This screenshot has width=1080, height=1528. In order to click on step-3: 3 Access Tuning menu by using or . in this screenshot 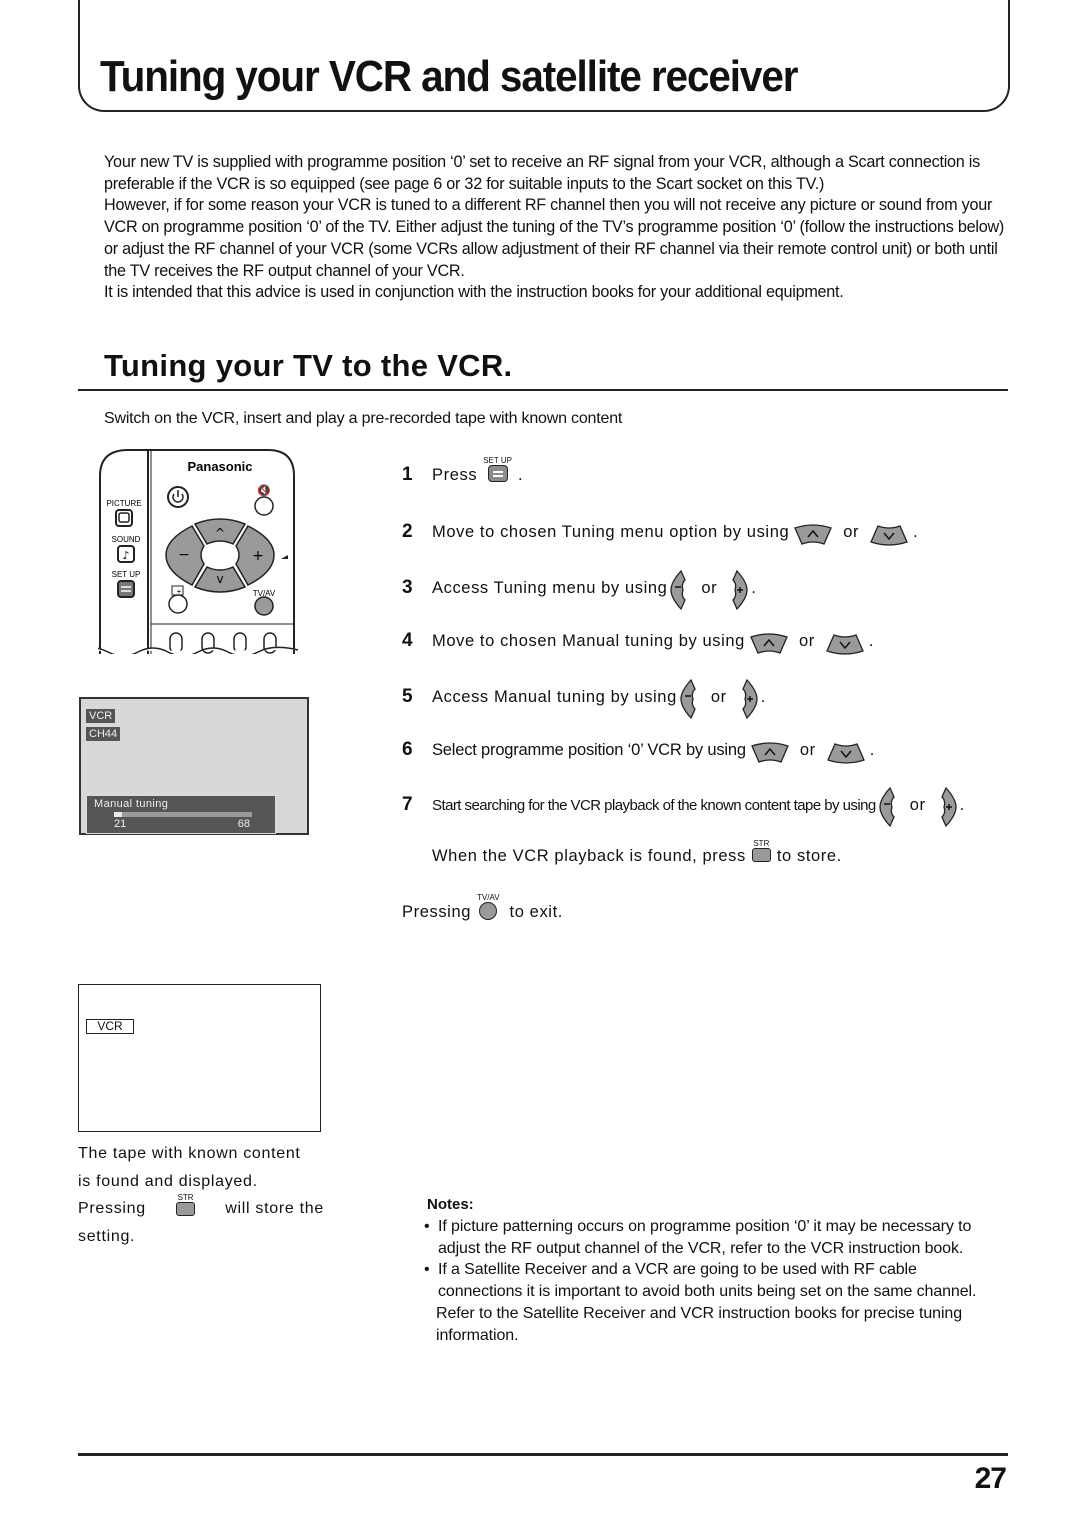, I will do `click(579, 589)`.